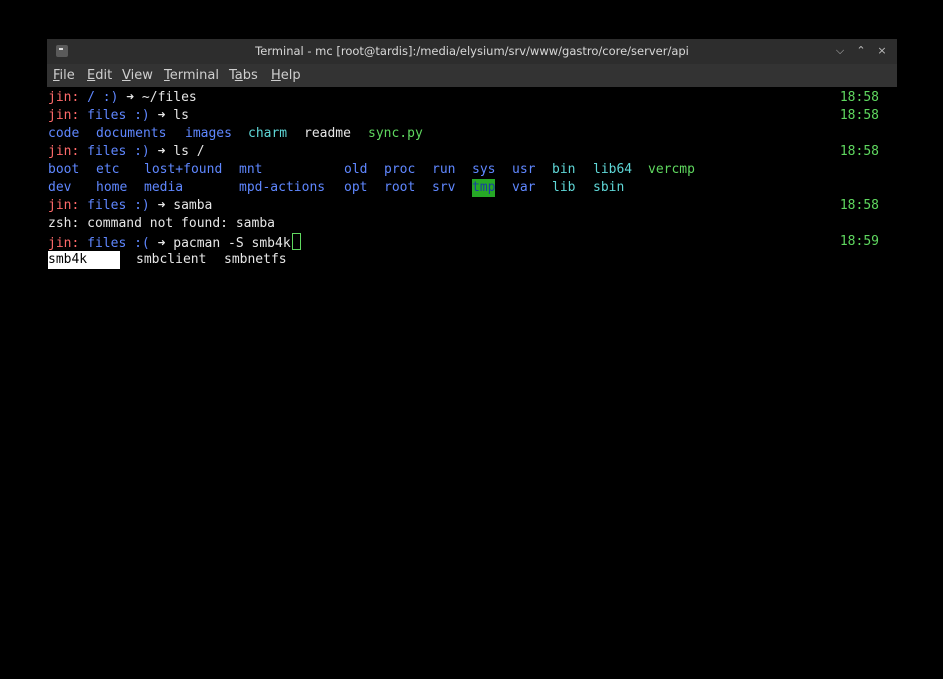 This screenshot has width=943, height=679. Describe the element at coordinates (255, 260) in the screenshot. I see `completion-item: smbnetfs` at that location.